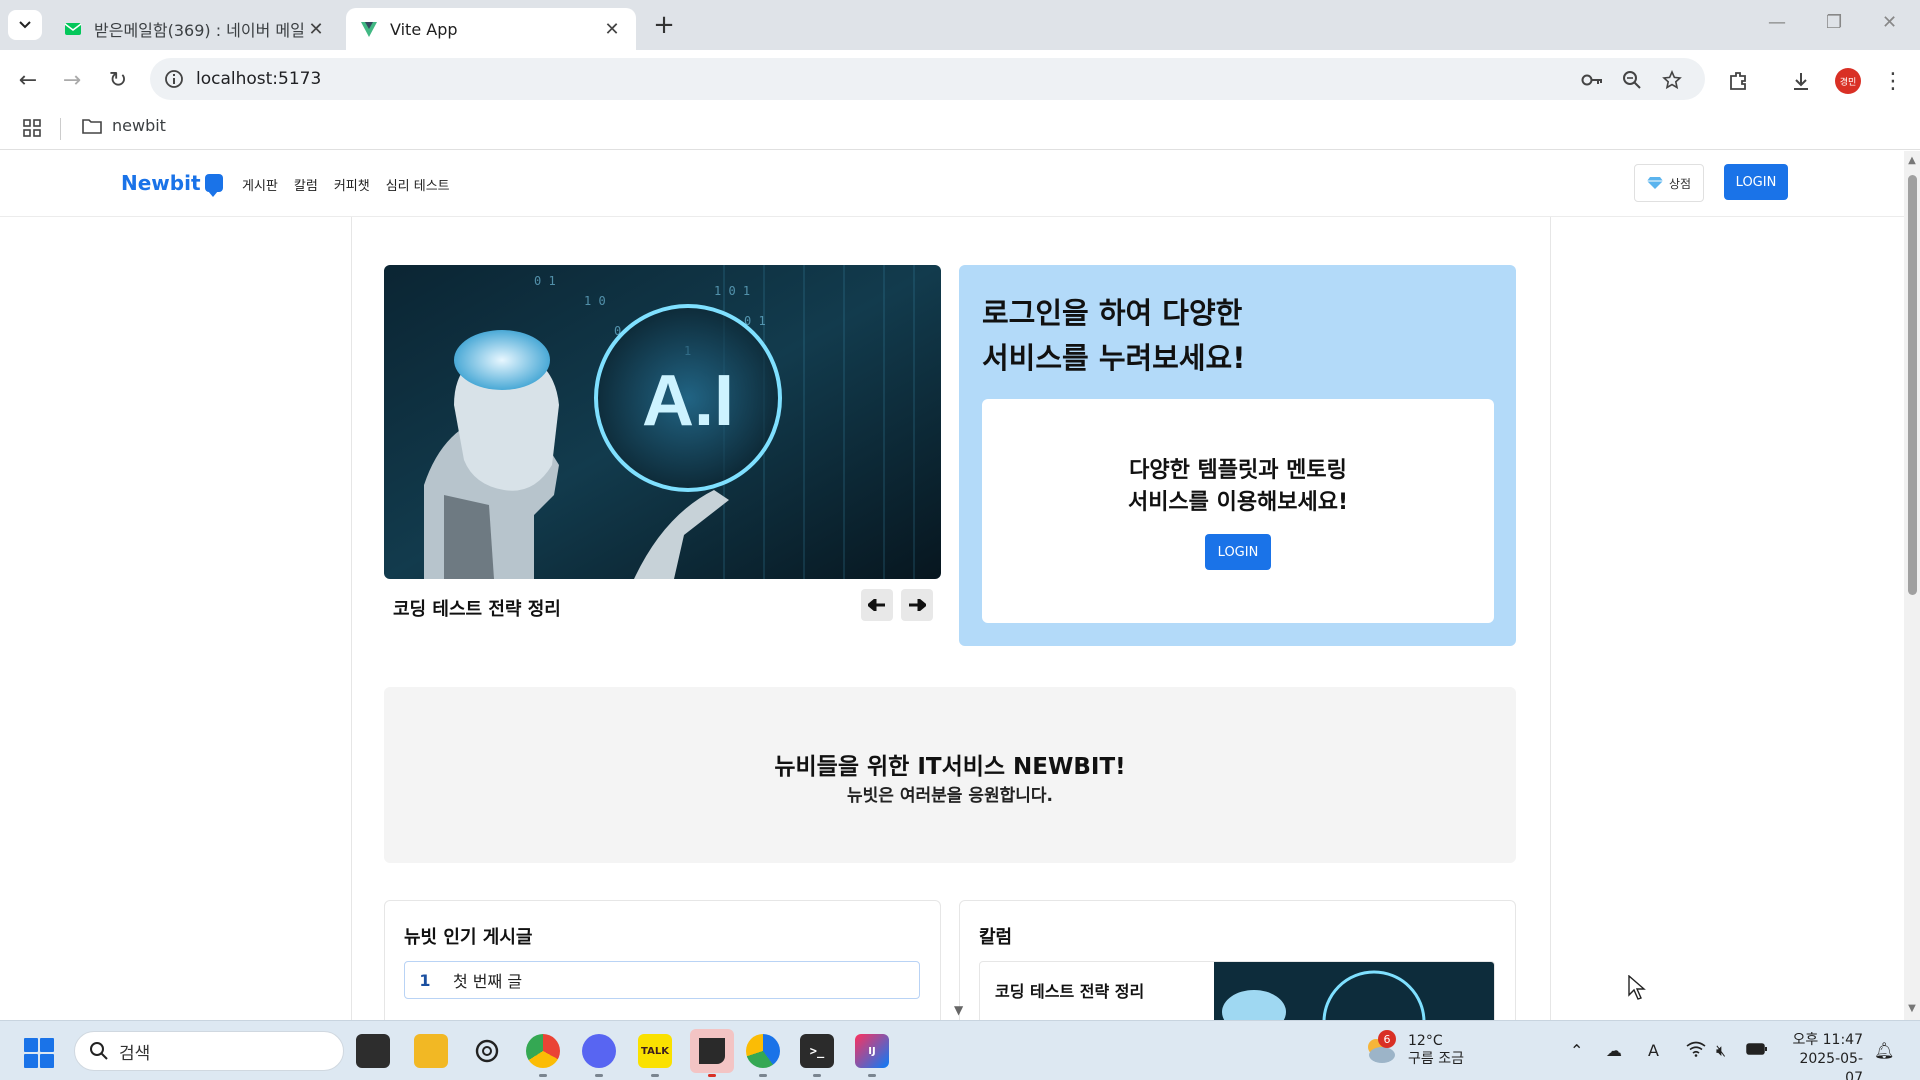  I want to click on list-item: 코딩 테스트 전략 정리, so click(1237, 990).